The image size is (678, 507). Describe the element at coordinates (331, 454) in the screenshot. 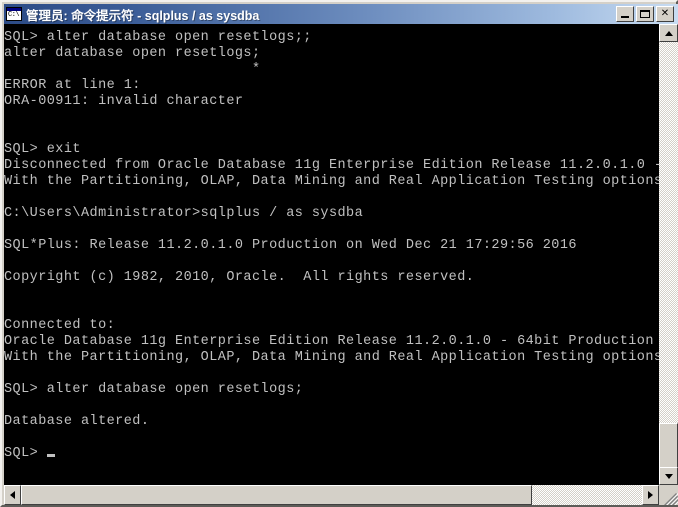

I see `terminal-line: SQL>` at that location.